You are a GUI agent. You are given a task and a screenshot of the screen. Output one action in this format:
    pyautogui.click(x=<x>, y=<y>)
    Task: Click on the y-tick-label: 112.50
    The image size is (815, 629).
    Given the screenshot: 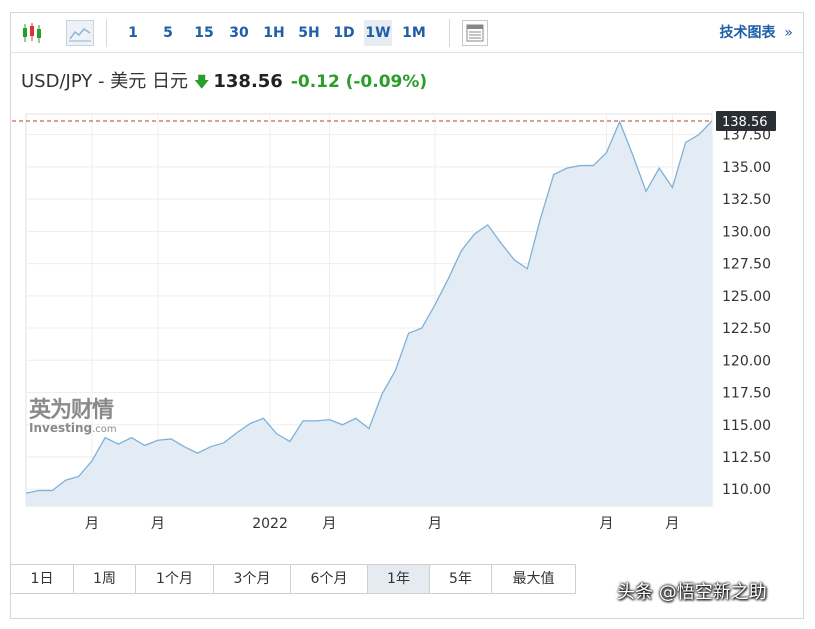 What is the action you would take?
    pyautogui.click(x=746, y=458)
    